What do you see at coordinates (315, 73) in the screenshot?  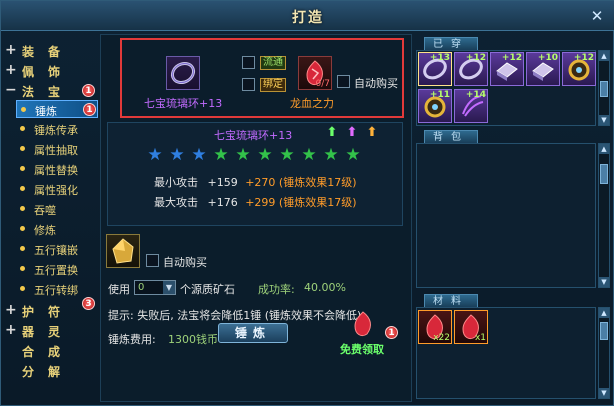 I see `material-slot: 0/7` at bounding box center [315, 73].